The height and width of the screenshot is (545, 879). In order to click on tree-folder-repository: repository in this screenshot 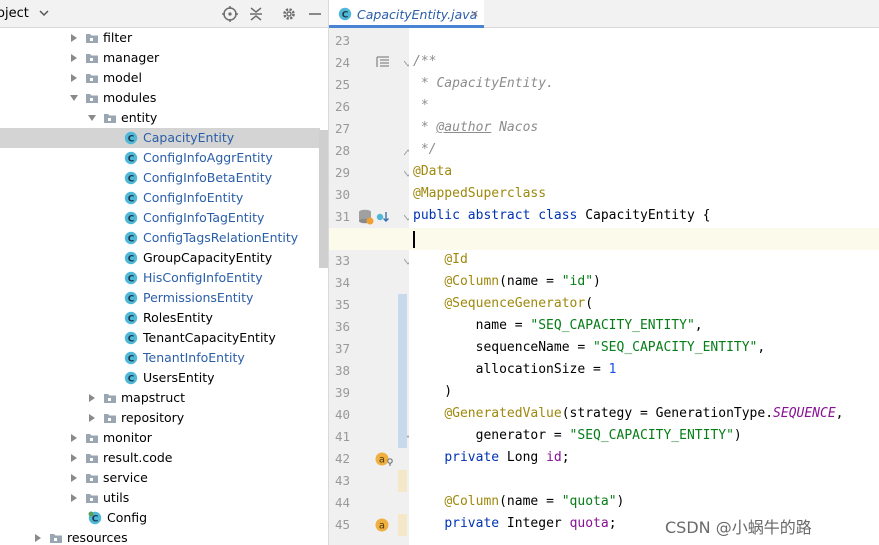, I will do `click(160, 418)`.